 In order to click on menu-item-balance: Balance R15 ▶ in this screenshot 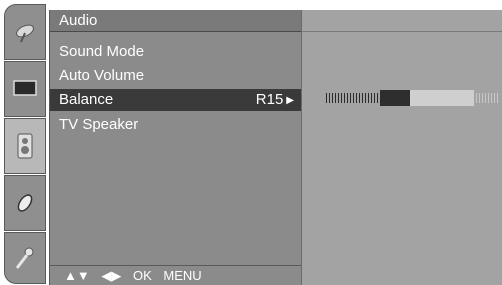, I will do `click(176, 100)`.